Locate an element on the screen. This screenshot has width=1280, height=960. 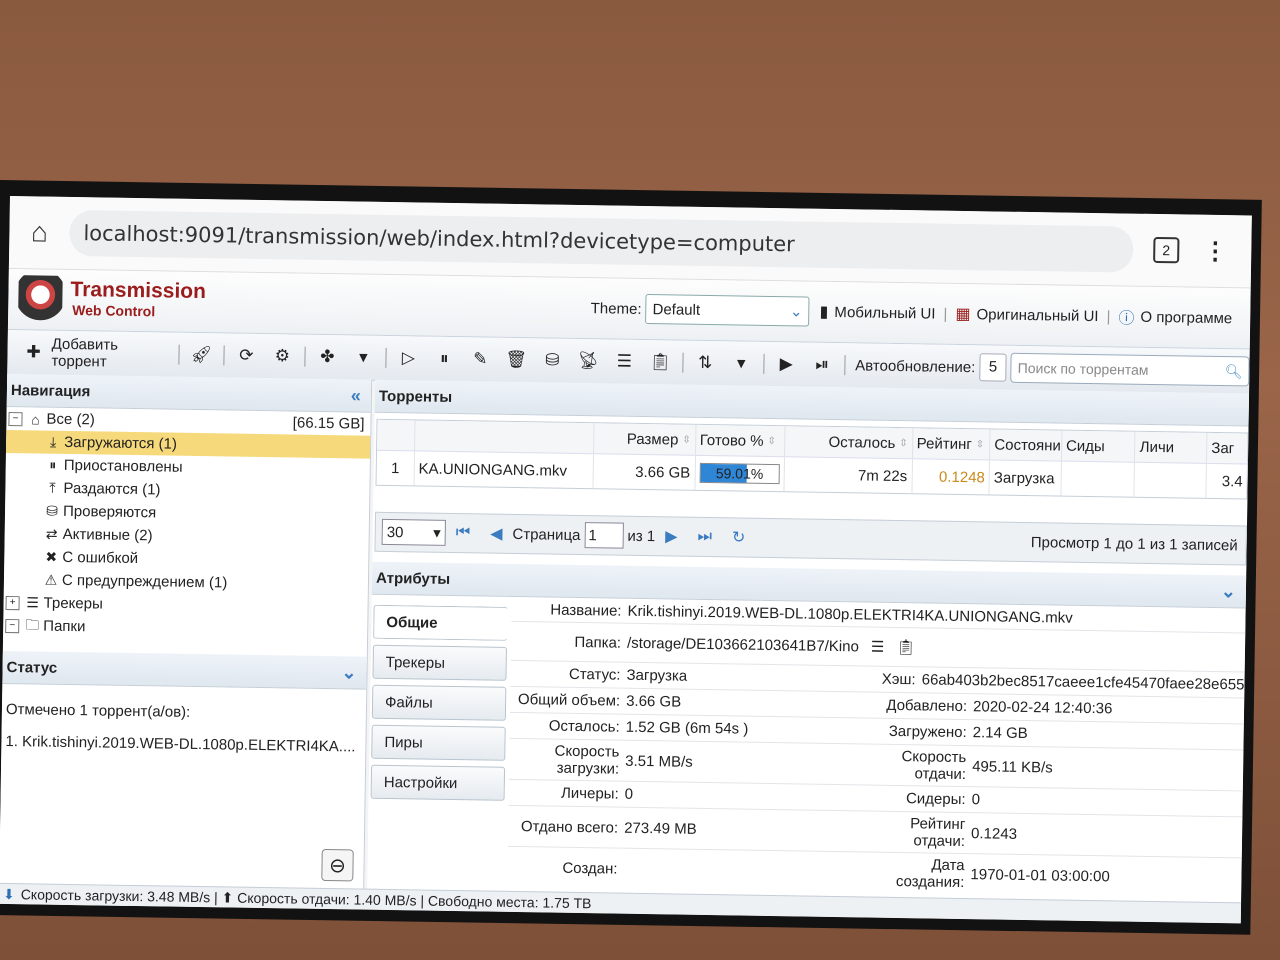
row-ratio: 0.1248 is located at coordinates (951, 477).